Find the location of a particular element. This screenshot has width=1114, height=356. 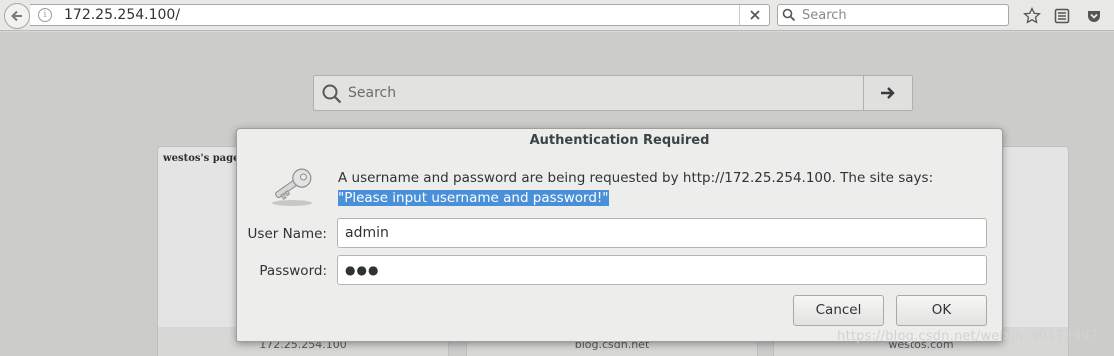

back-button is located at coordinates (17, 16).